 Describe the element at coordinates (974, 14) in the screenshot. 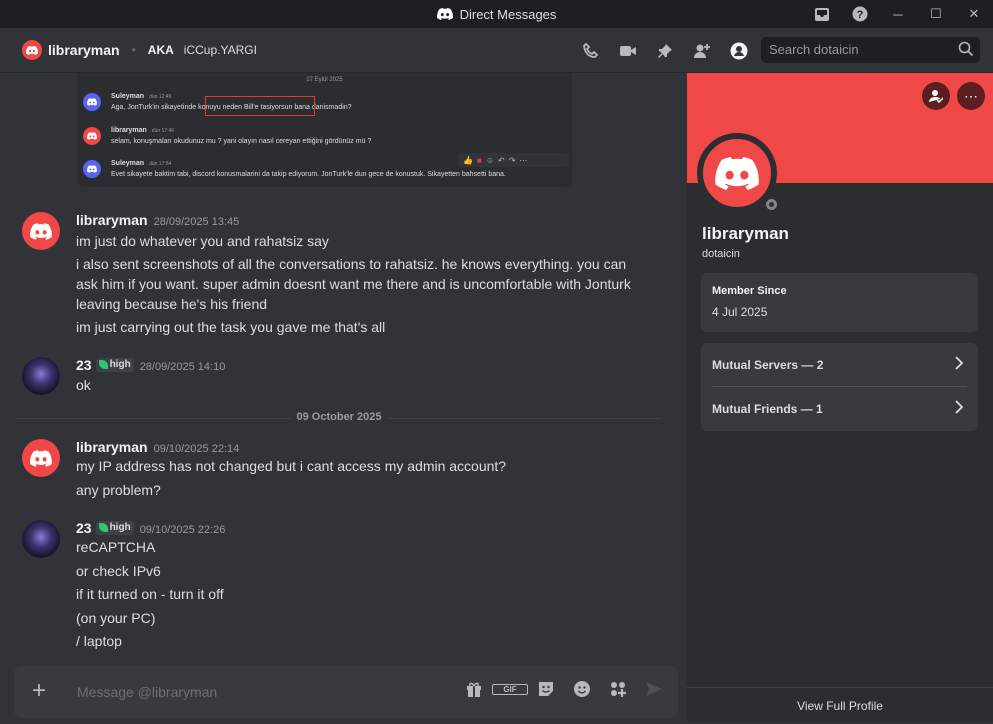

I see `close-button: ✕` at that location.